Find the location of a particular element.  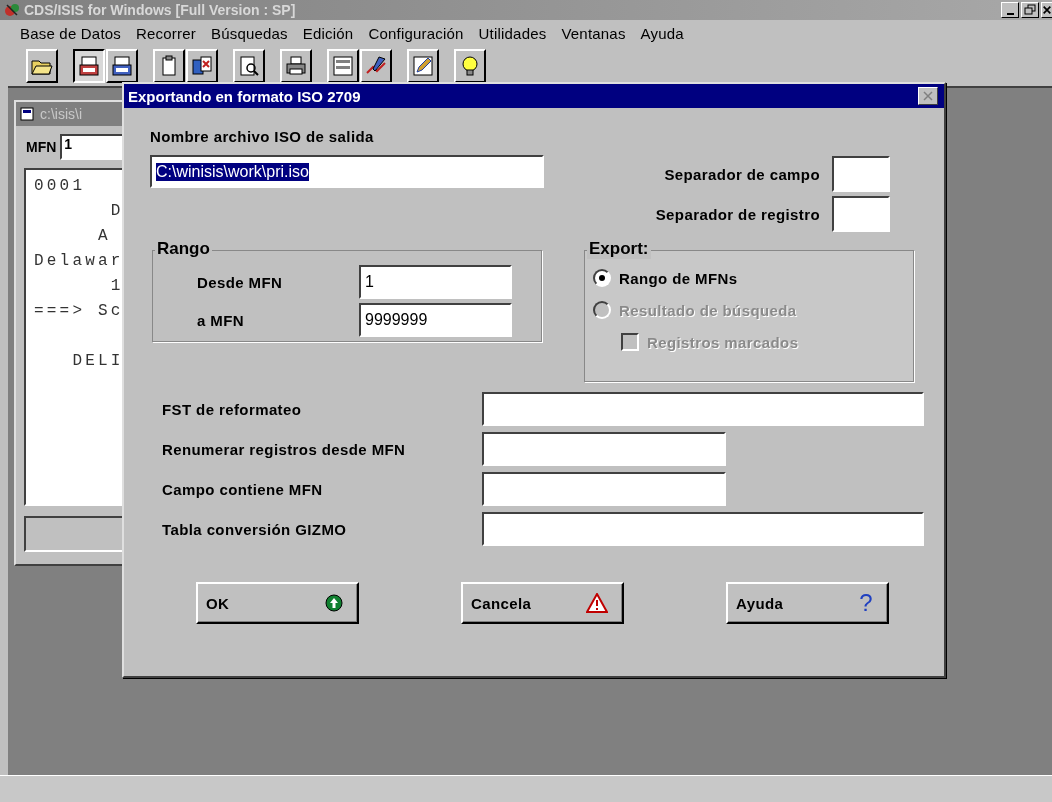

option-label: Registros marcados is located at coordinates (723, 342).